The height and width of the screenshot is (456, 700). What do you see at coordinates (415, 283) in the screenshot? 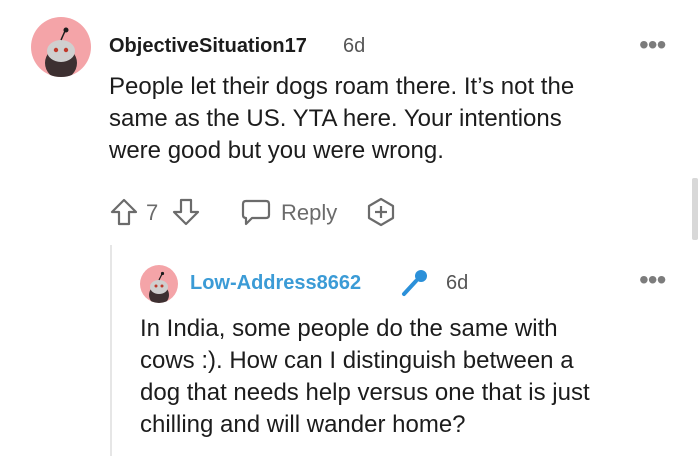
I see `microphone-icon` at bounding box center [415, 283].